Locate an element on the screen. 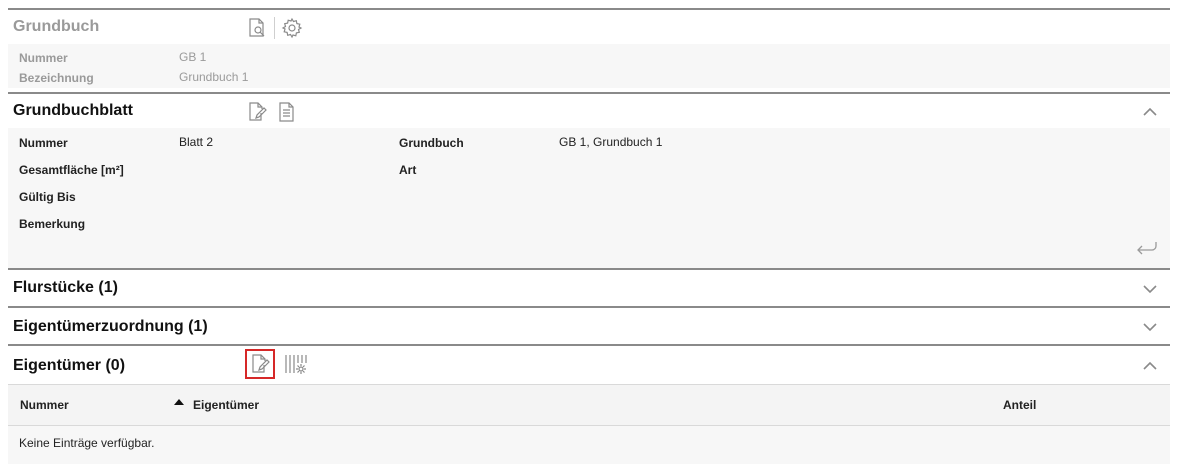 The image size is (1182, 464). flurstuecke-panel: Flurstücke (1) is located at coordinates (589, 287).